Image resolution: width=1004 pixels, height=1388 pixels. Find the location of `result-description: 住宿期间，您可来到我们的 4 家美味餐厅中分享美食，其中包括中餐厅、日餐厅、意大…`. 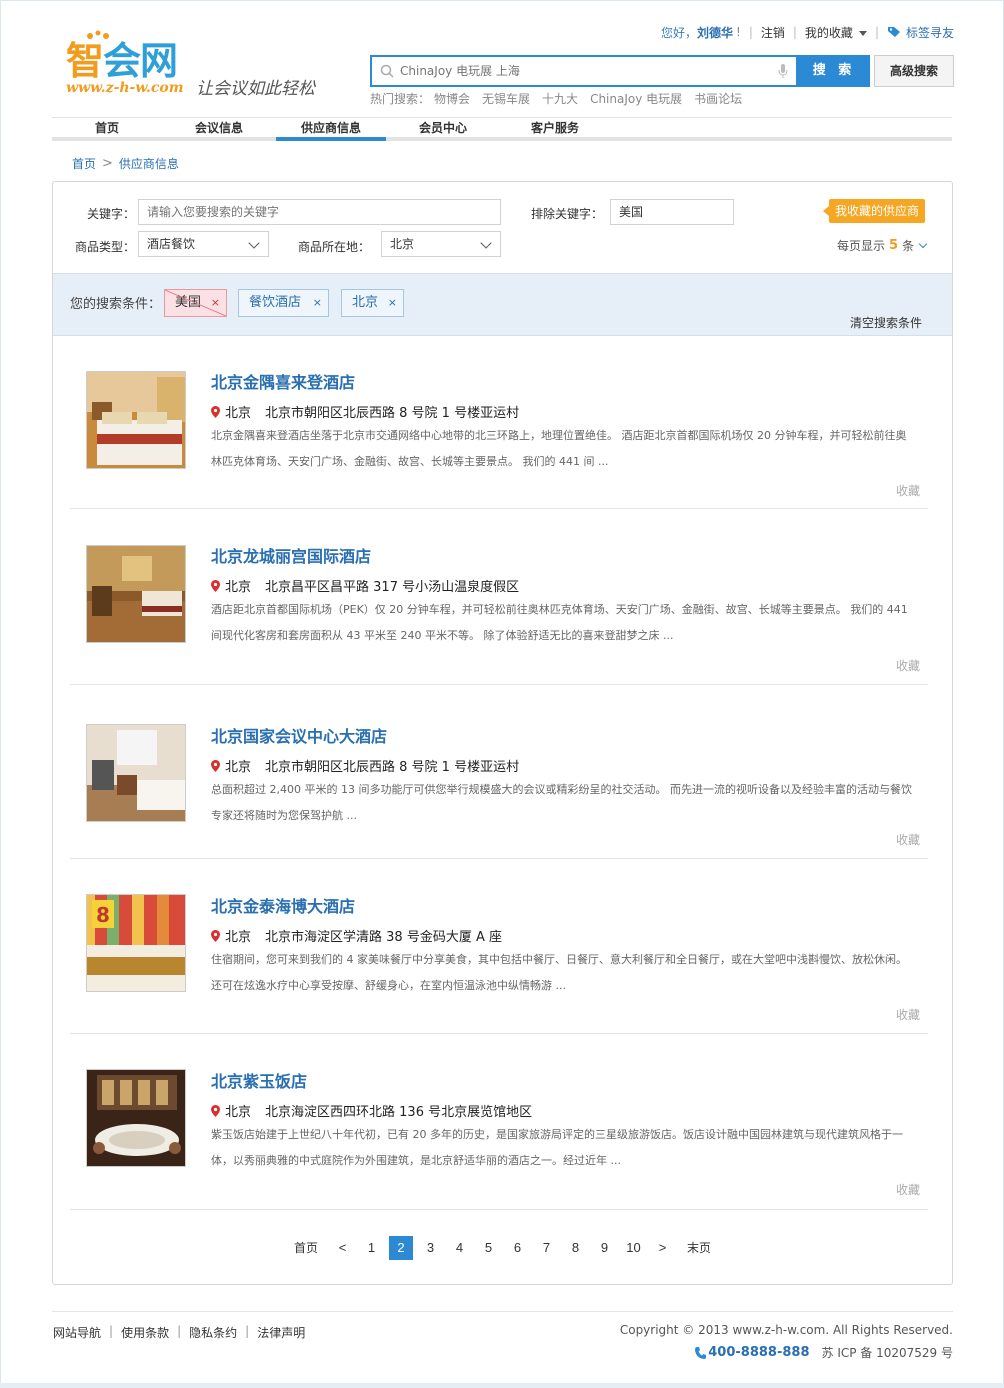

result-description: 住宿期间，您可来到我们的 4 家美味餐厅中分享美食，其中包括中餐厅、日餐厅、意大… is located at coordinates (559, 972).